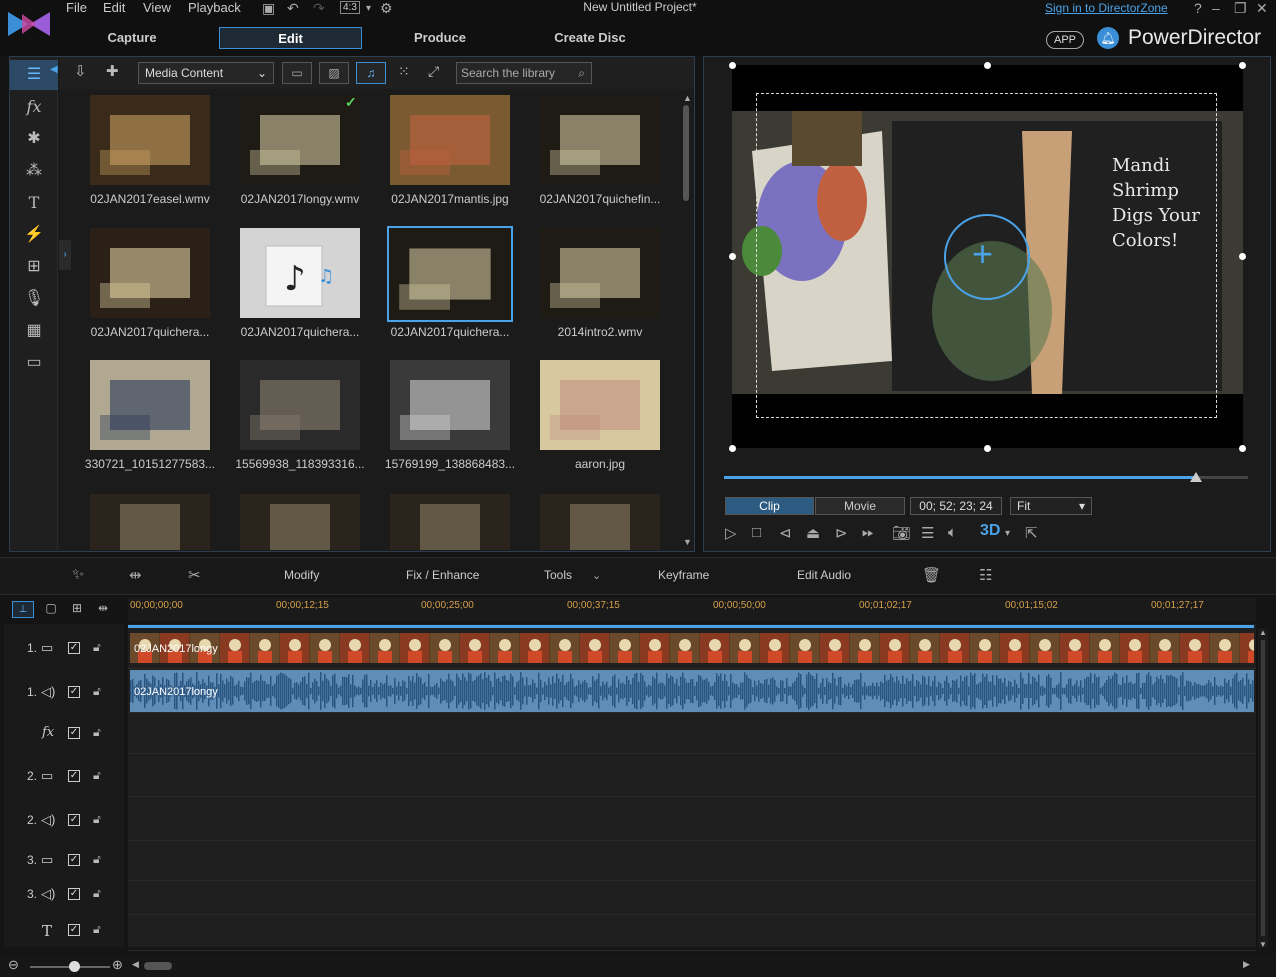  Describe the element at coordinates (300, 273) in the screenshot. I see `media-thumbnail: ♪ ♫` at that location.